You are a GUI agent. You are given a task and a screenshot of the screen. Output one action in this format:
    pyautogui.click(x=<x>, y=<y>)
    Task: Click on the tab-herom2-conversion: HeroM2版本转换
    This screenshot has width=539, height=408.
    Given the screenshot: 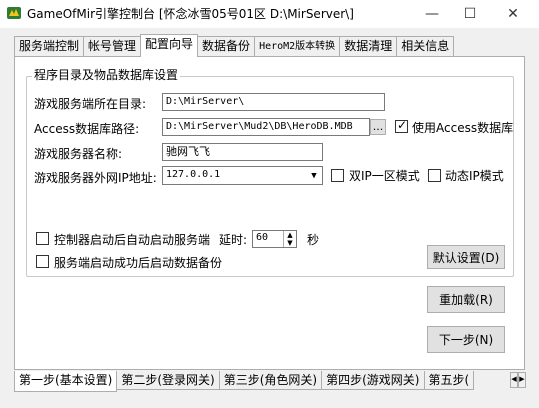 What is the action you would take?
    pyautogui.click(x=297, y=46)
    